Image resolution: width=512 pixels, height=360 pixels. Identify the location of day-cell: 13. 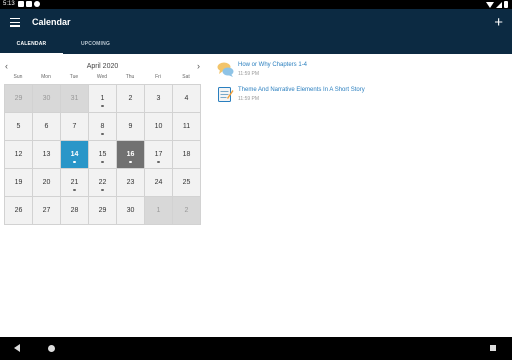
(47, 155).